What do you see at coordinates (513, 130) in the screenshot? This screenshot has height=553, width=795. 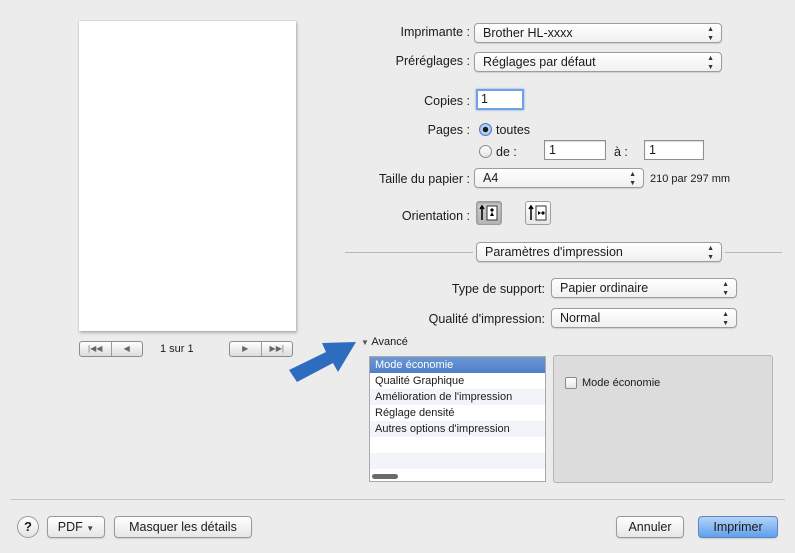 I see `pages-all-label: toutes` at bounding box center [513, 130].